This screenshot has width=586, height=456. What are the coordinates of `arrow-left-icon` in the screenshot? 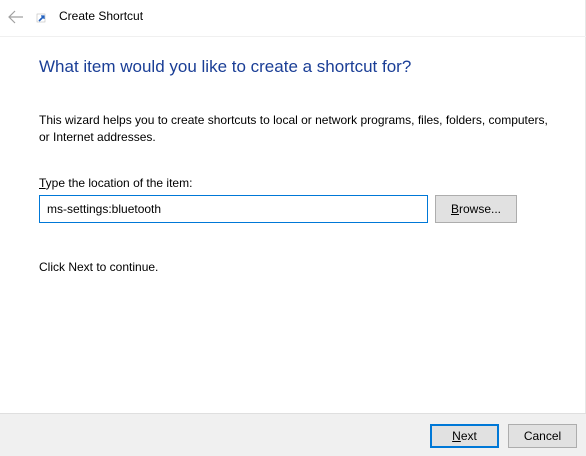 It's located at (15, 17).